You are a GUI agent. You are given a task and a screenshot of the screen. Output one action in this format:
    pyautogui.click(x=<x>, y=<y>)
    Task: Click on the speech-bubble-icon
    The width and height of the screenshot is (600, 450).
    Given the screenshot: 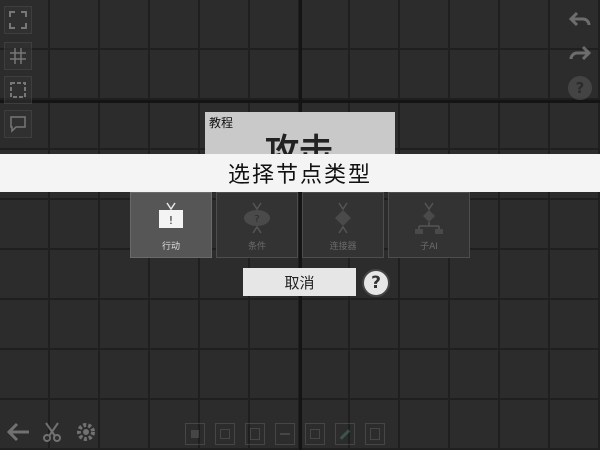 What is the action you would take?
    pyautogui.click(x=18, y=124)
    